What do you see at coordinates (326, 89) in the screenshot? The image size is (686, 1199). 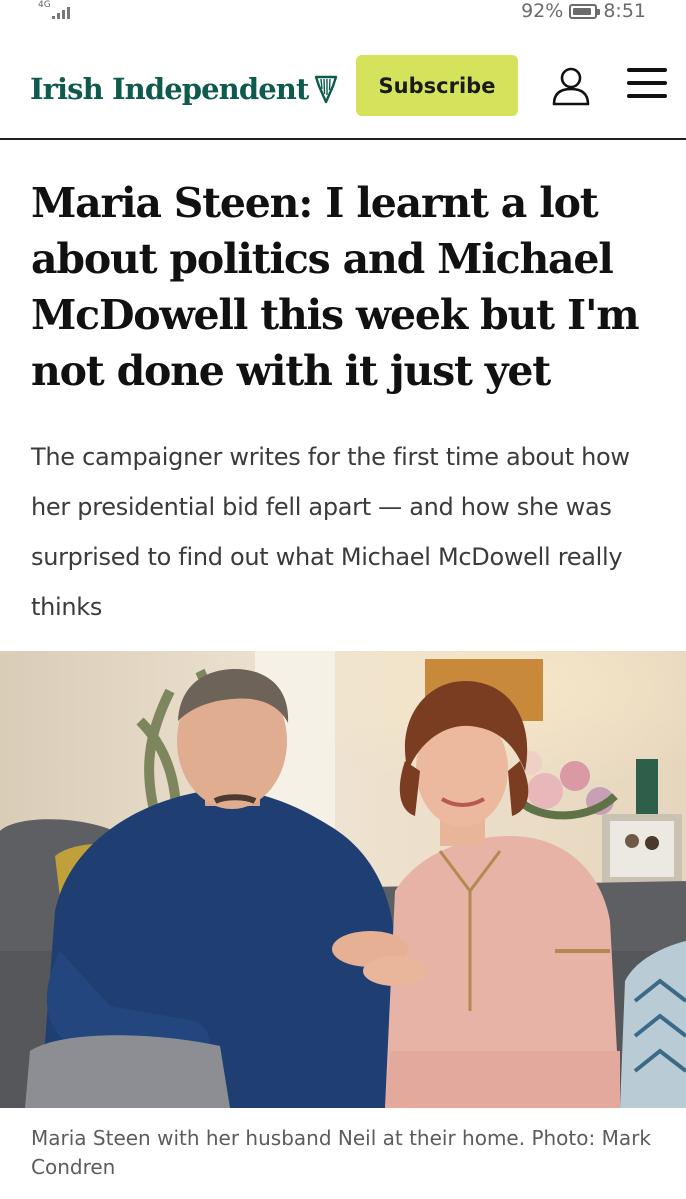 I see `harp-icon` at bounding box center [326, 89].